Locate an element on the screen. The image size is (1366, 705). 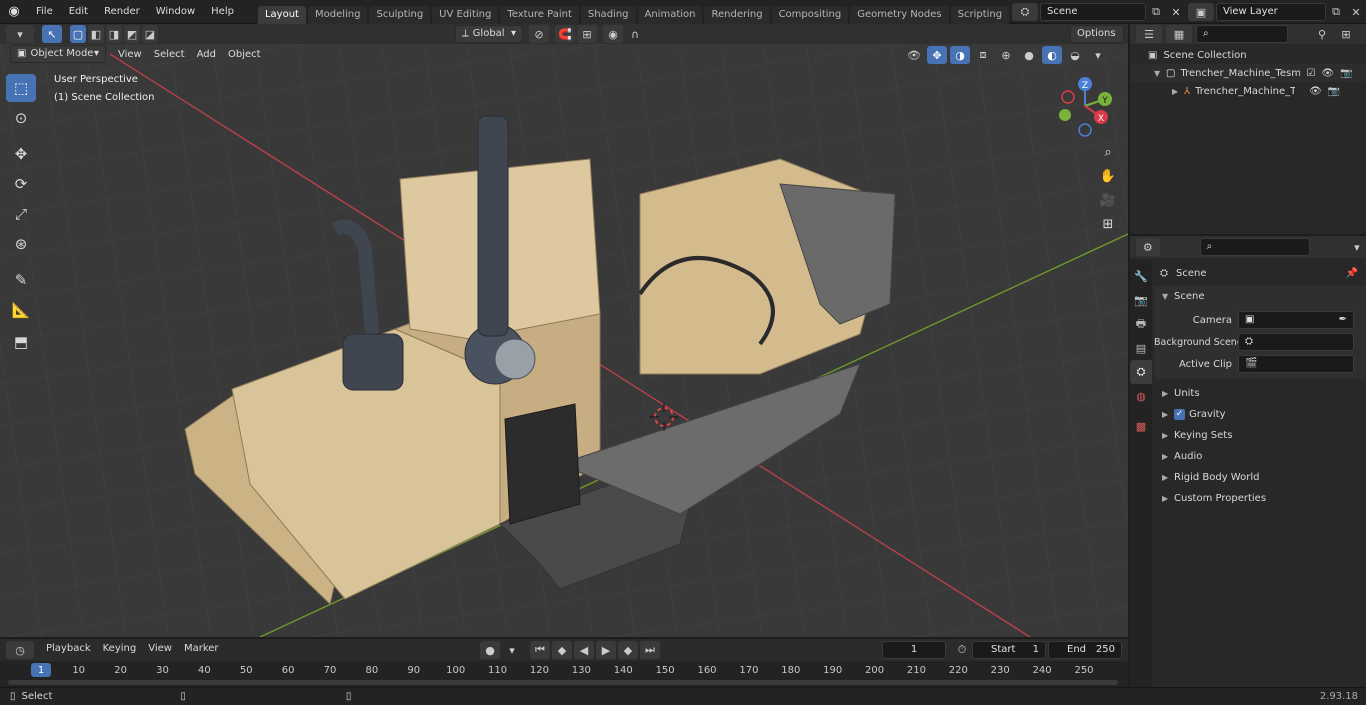
select-box-tool-icon: ⬚ is located at coordinates (21, 88).